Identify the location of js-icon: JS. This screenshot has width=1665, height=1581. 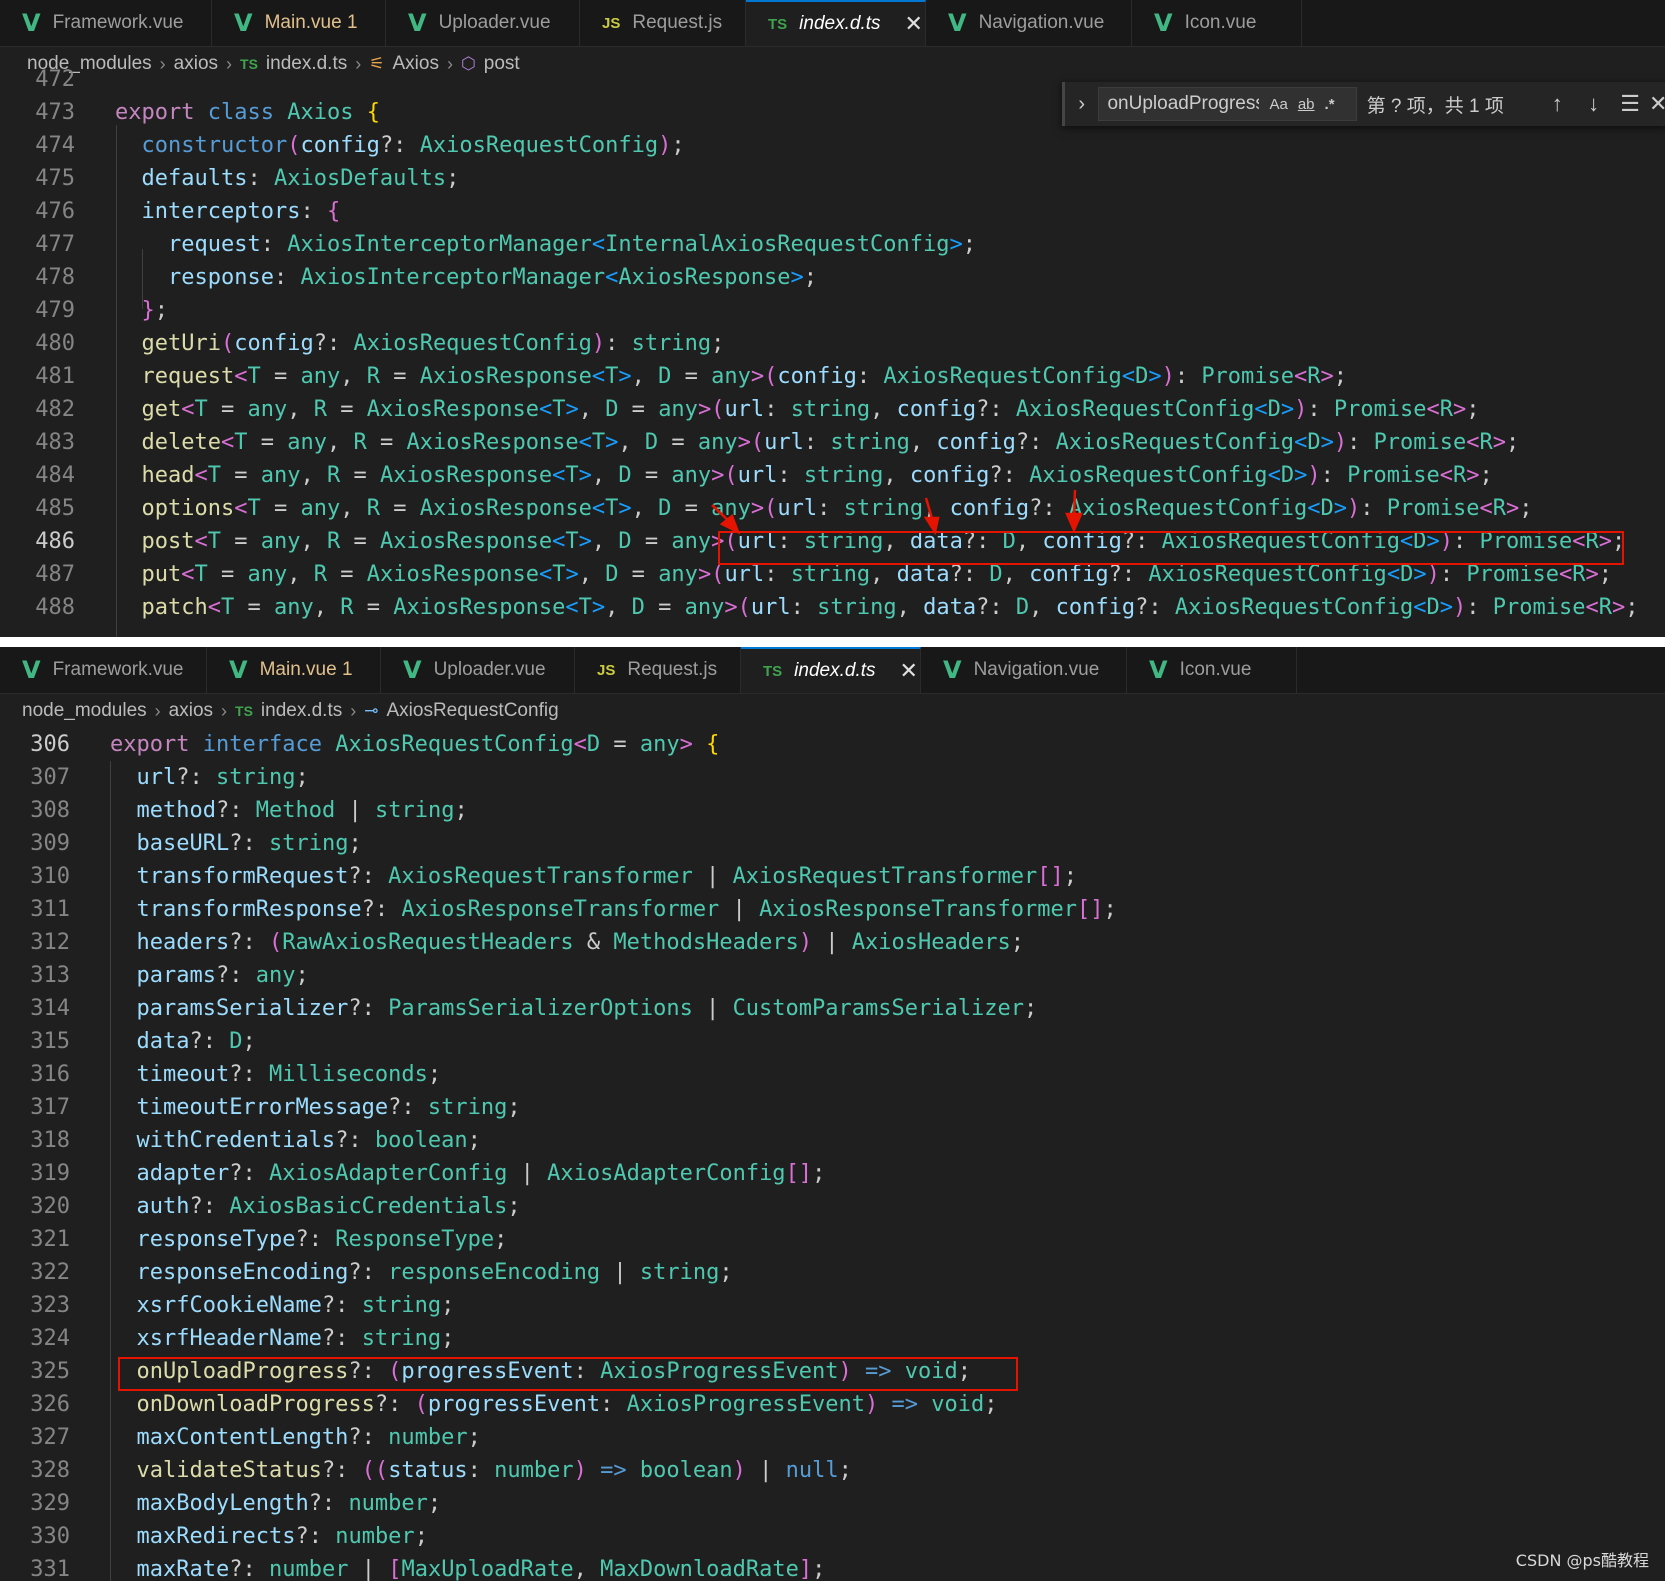
(606, 670).